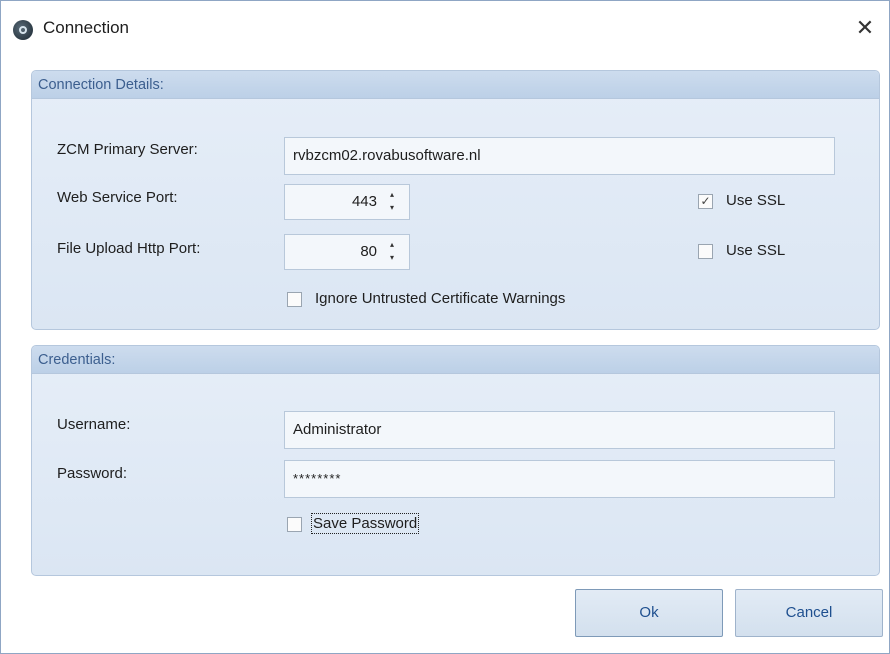 The image size is (890, 654). Describe the element at coordinates (117, 197) in the screenshot. I see `web-service-port-label: Web Service Port:` at that location.